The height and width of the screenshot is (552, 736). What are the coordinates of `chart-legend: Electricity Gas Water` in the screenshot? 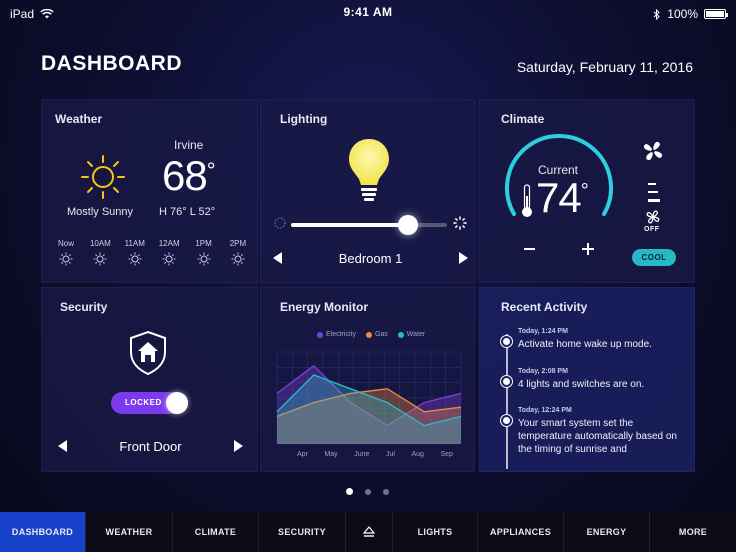 It's located at (371, 334).